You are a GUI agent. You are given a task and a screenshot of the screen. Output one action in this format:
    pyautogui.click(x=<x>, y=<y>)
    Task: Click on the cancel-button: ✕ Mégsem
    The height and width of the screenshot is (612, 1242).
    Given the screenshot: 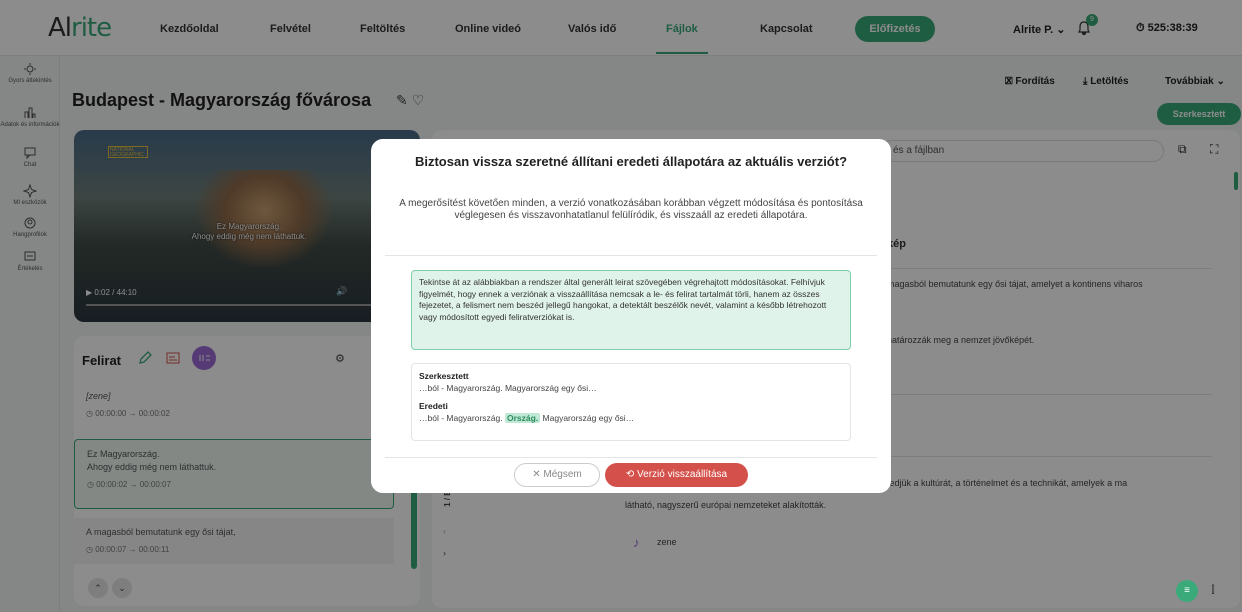 What is the action you would take?
    pyautogui.click(x=557, y=475)
    